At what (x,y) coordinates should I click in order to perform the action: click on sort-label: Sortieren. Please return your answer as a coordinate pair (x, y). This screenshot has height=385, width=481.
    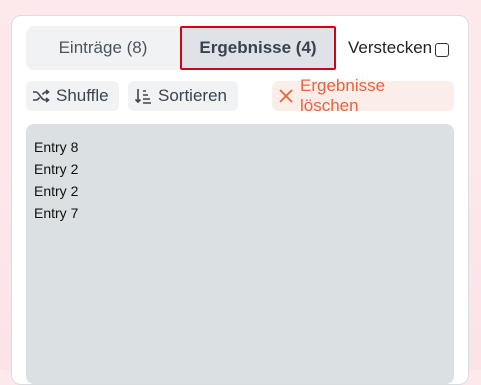
    Looking at the image, I should click on (192, 95).